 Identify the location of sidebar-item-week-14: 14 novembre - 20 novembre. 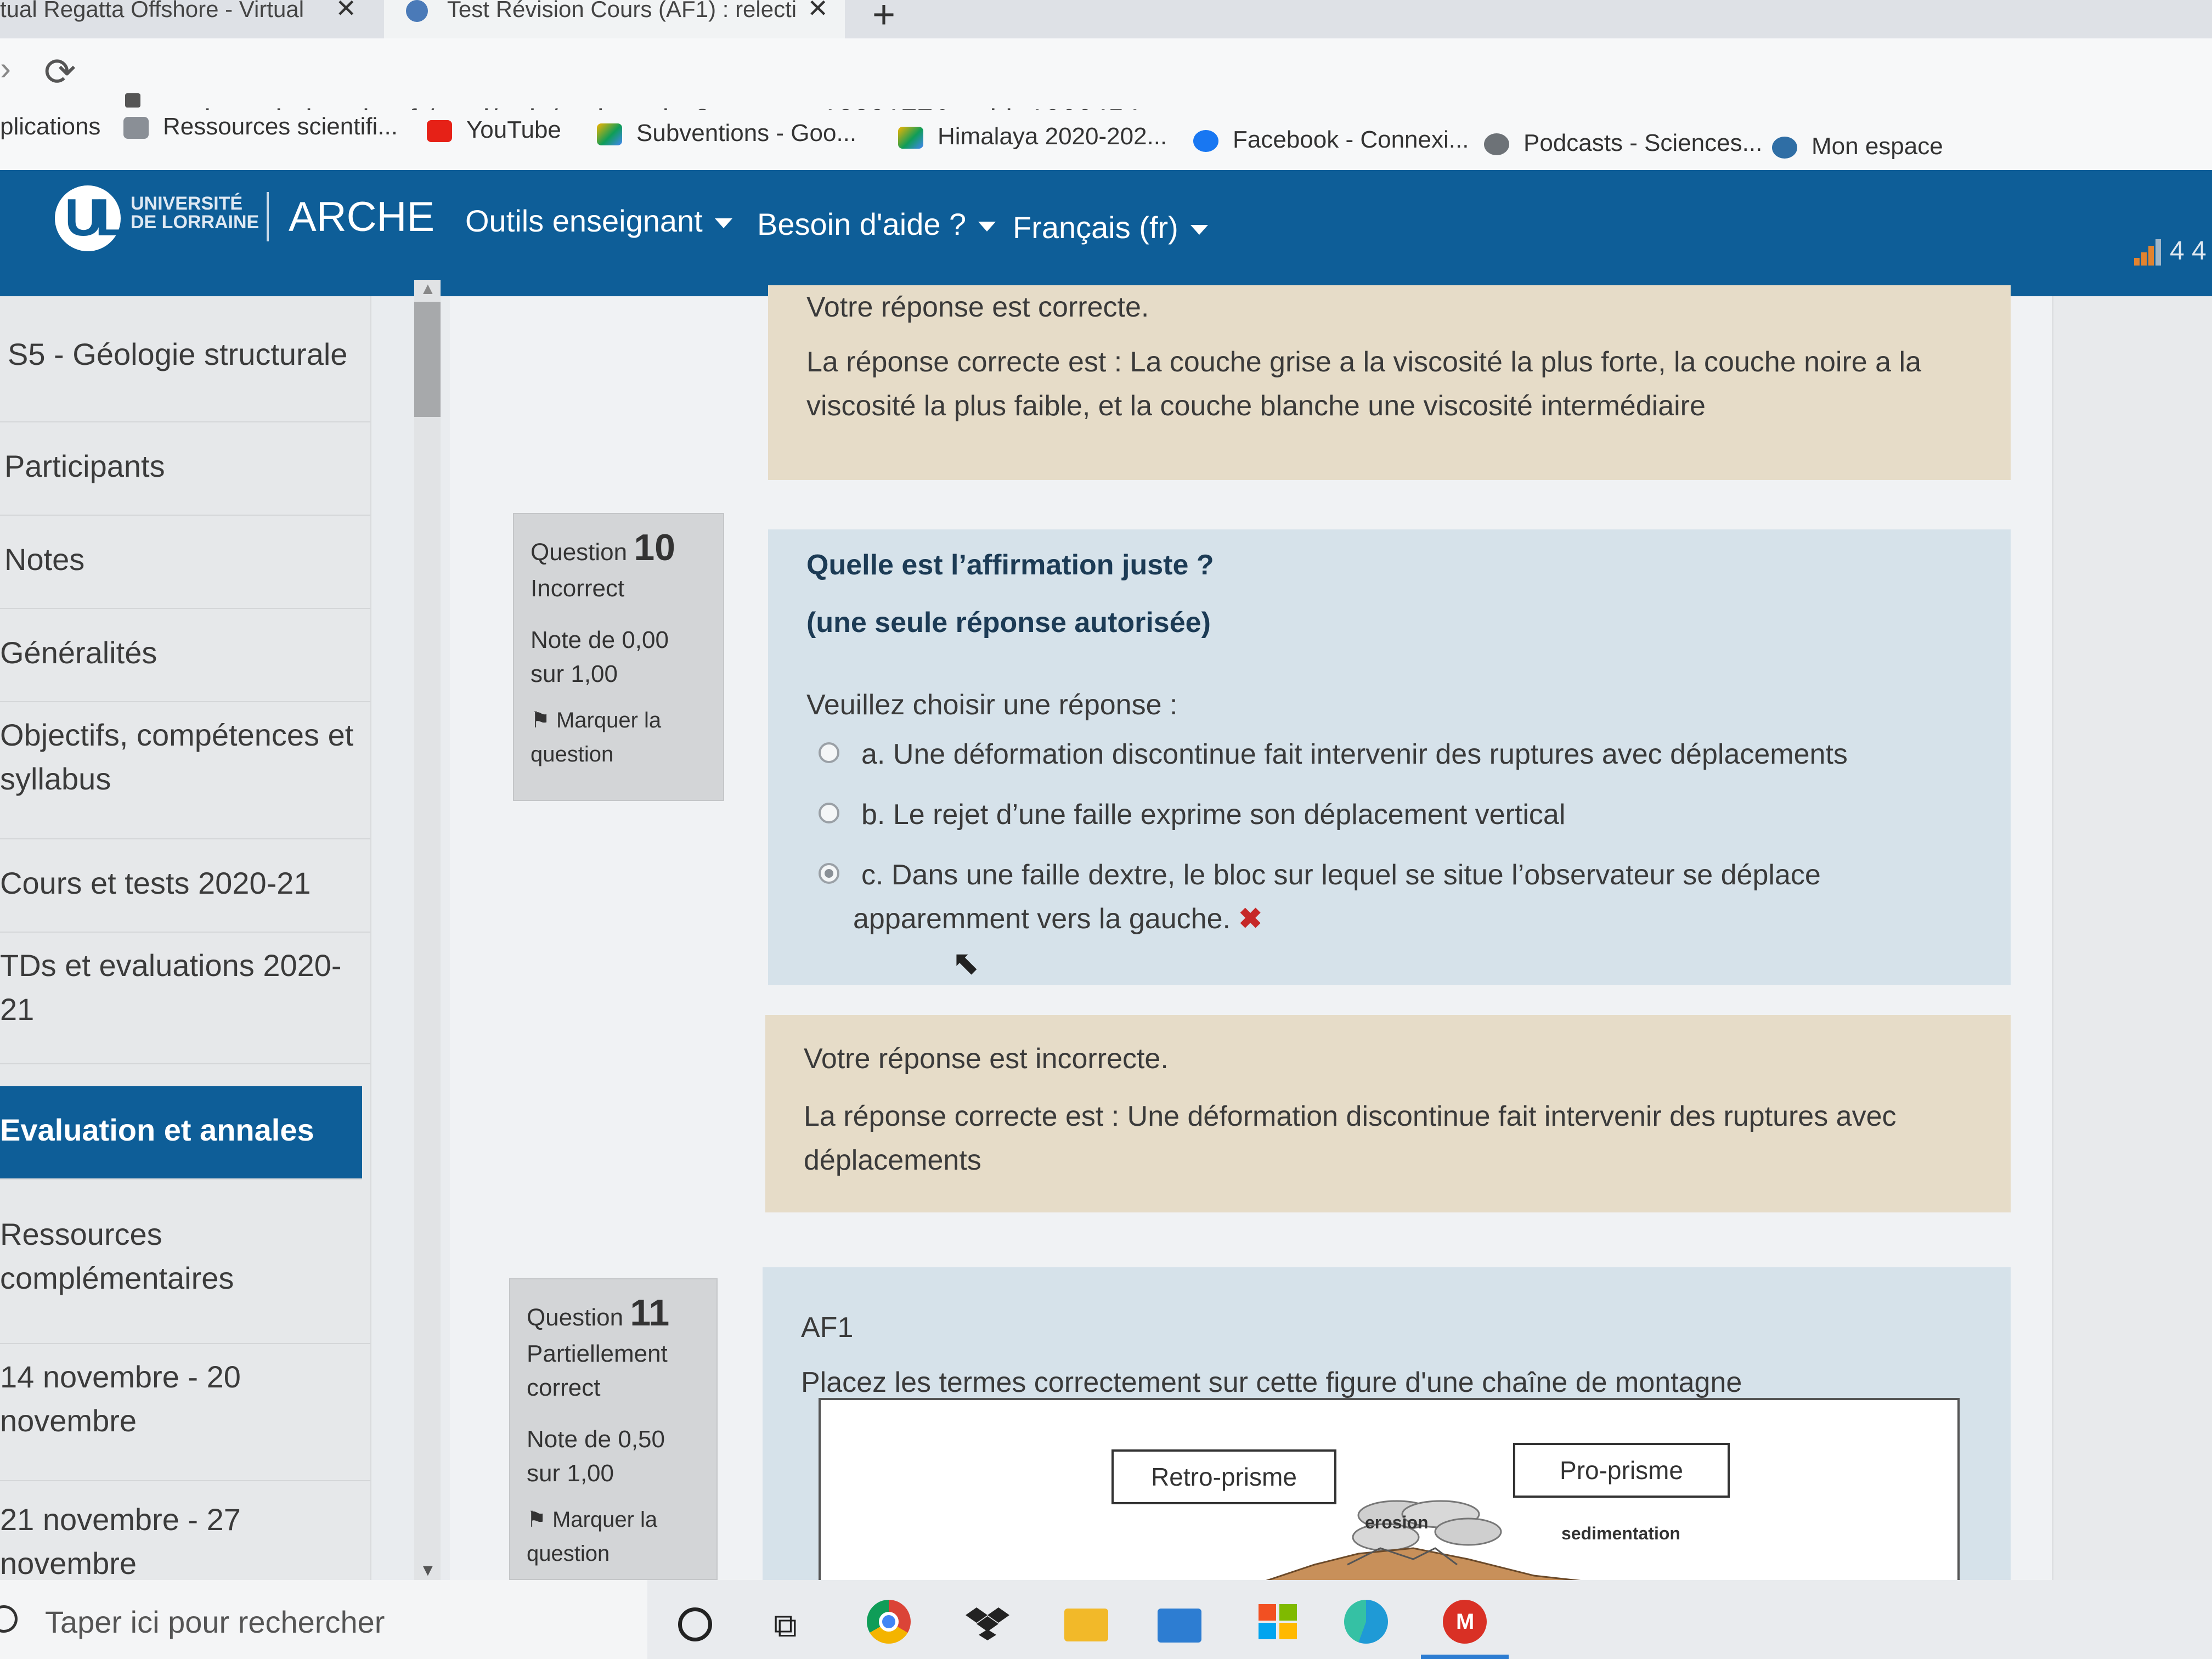
(185, 1413).